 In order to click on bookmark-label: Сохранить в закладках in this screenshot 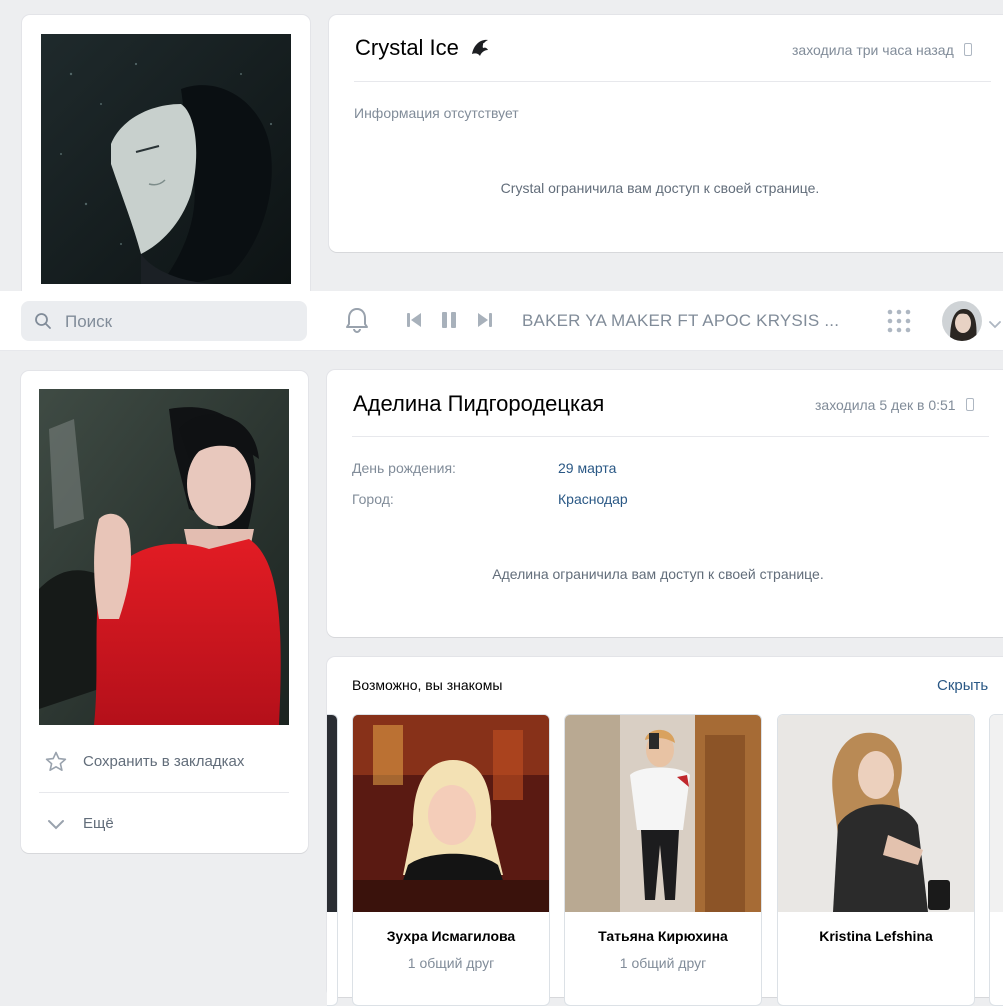, I will do `click(164, 761)`.